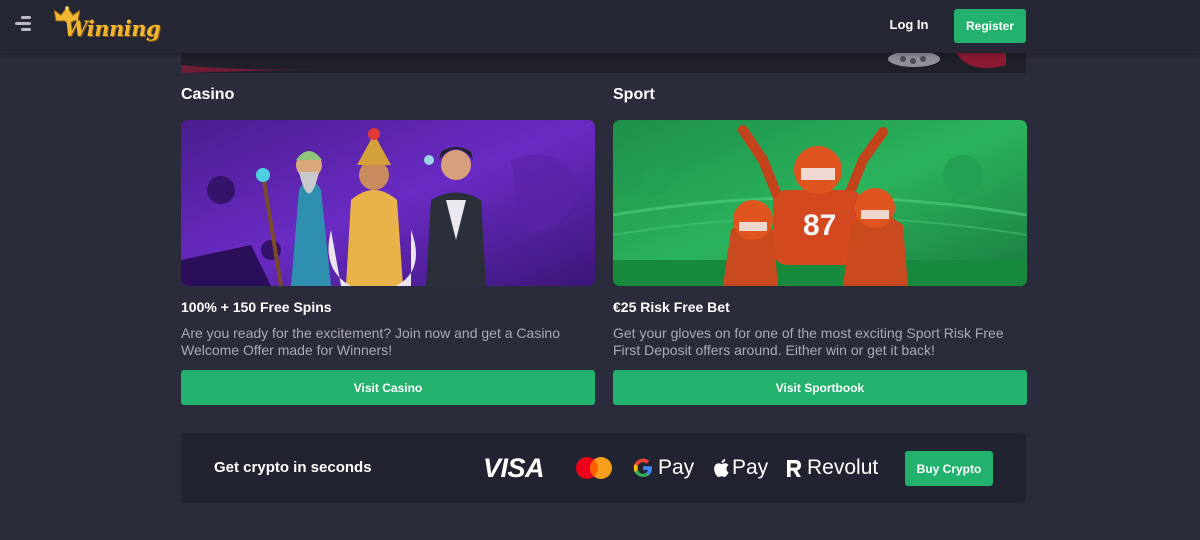 The width and height of the screenshot is (1200, 540). What do you see at coordinates (909, 24) in the screenshot?
I see `login-link: Log In` at bounding box center [909, 24].